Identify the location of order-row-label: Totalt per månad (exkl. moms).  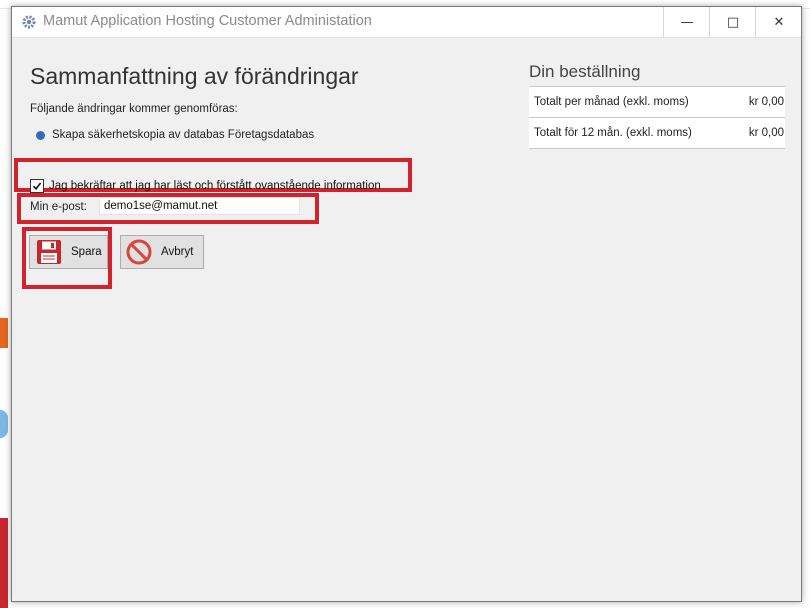
(611, 102).